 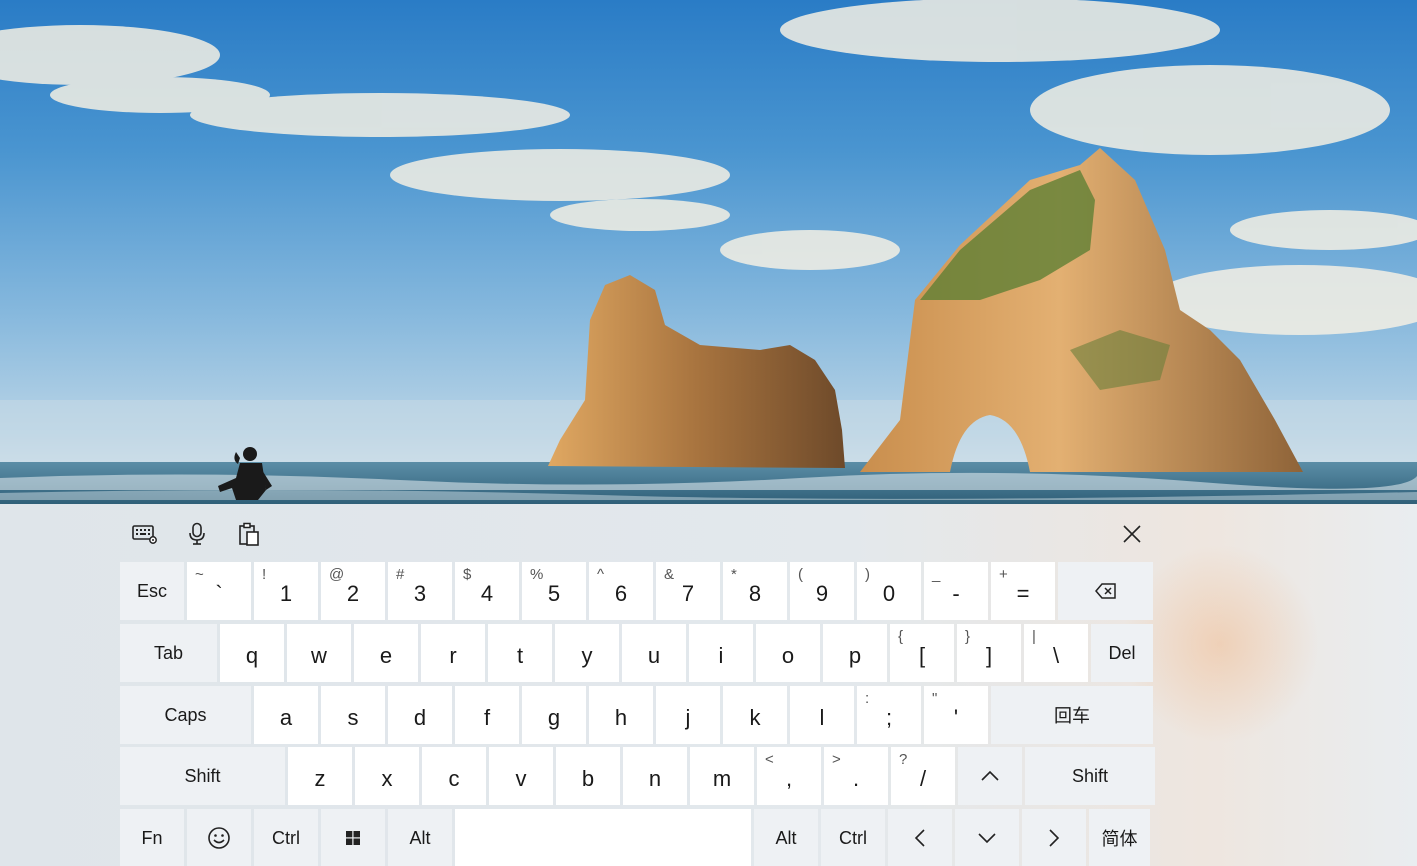 I want to click on key-d: d, so click(x=420, y=715).